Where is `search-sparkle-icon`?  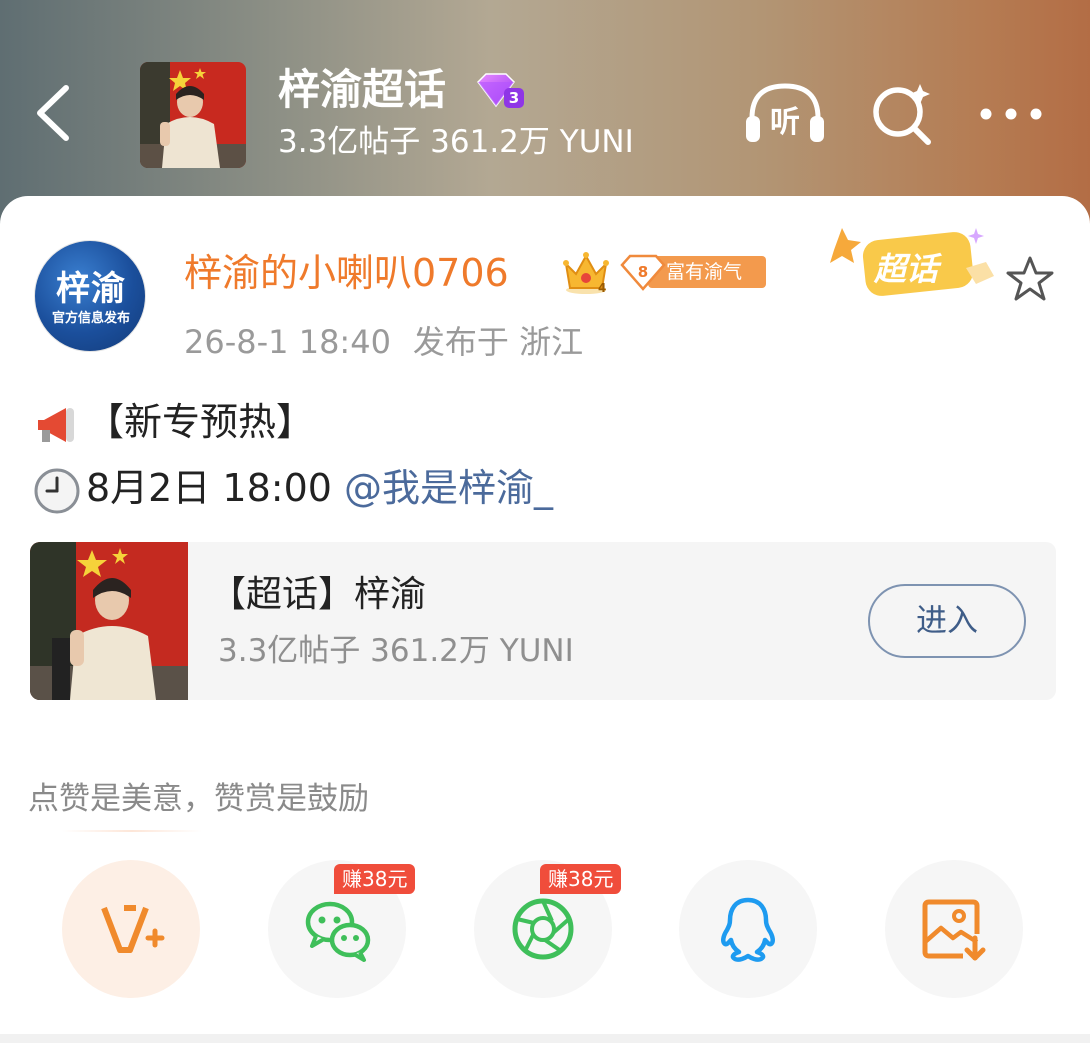
search-sparkle-icon is located at coordinates (902, 114).